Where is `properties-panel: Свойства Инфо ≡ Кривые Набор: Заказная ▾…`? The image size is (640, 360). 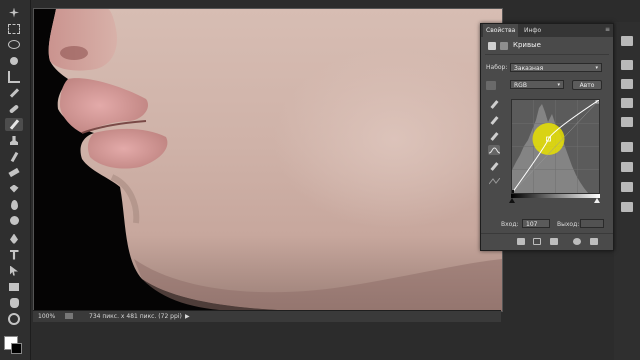
properties-panel: Свойства Инфо ≡ Кривые Набор: Заказная ▾… is located at coordinates (547, 137).